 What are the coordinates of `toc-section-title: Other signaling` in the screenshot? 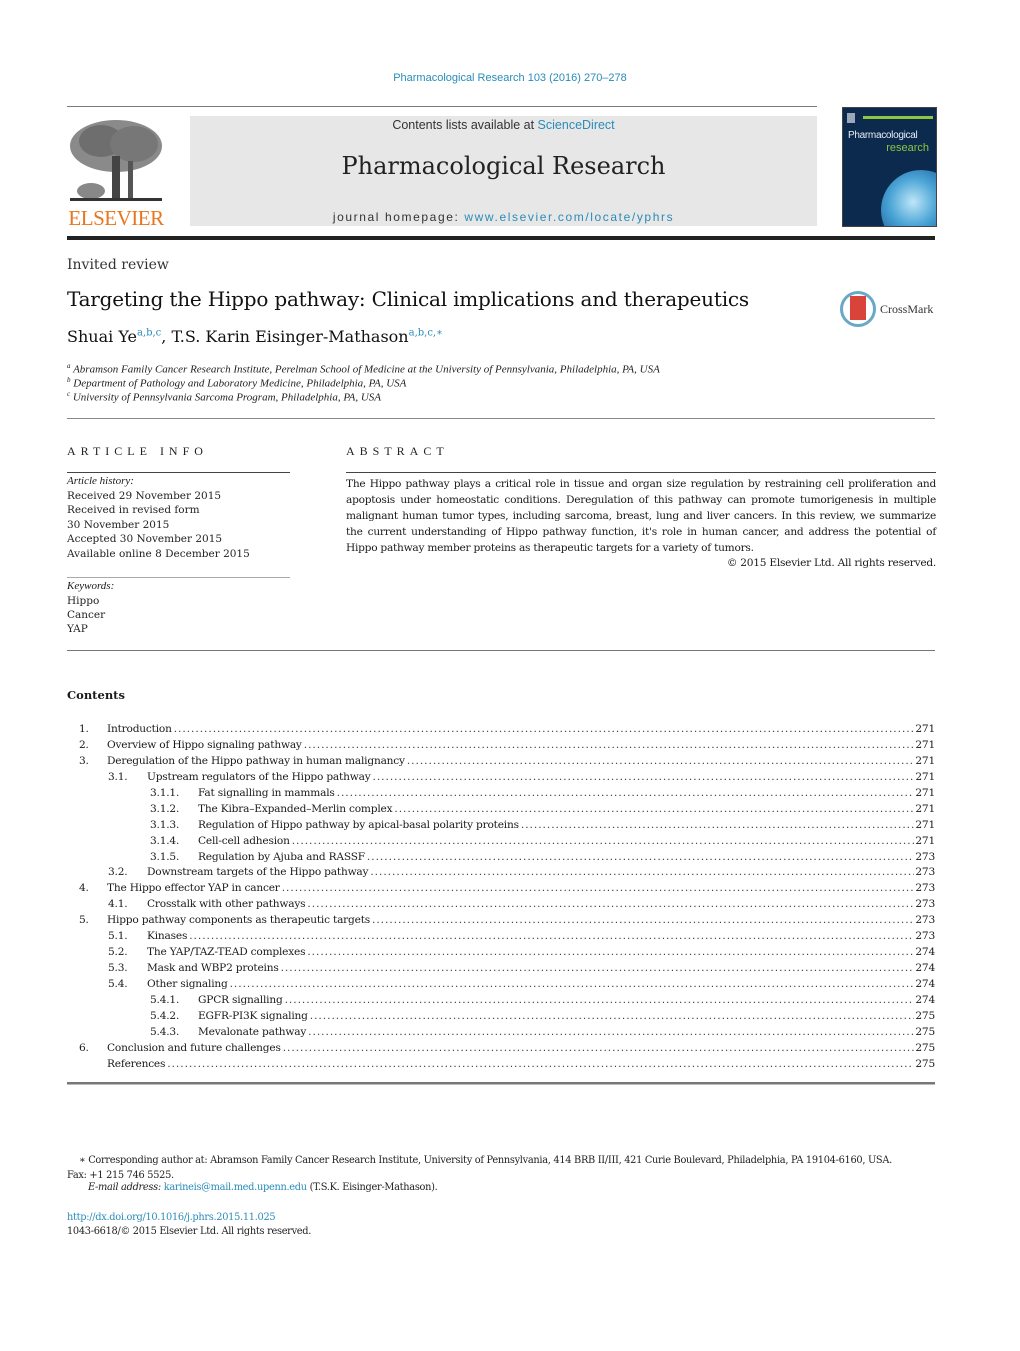 It's located at (188, 984).